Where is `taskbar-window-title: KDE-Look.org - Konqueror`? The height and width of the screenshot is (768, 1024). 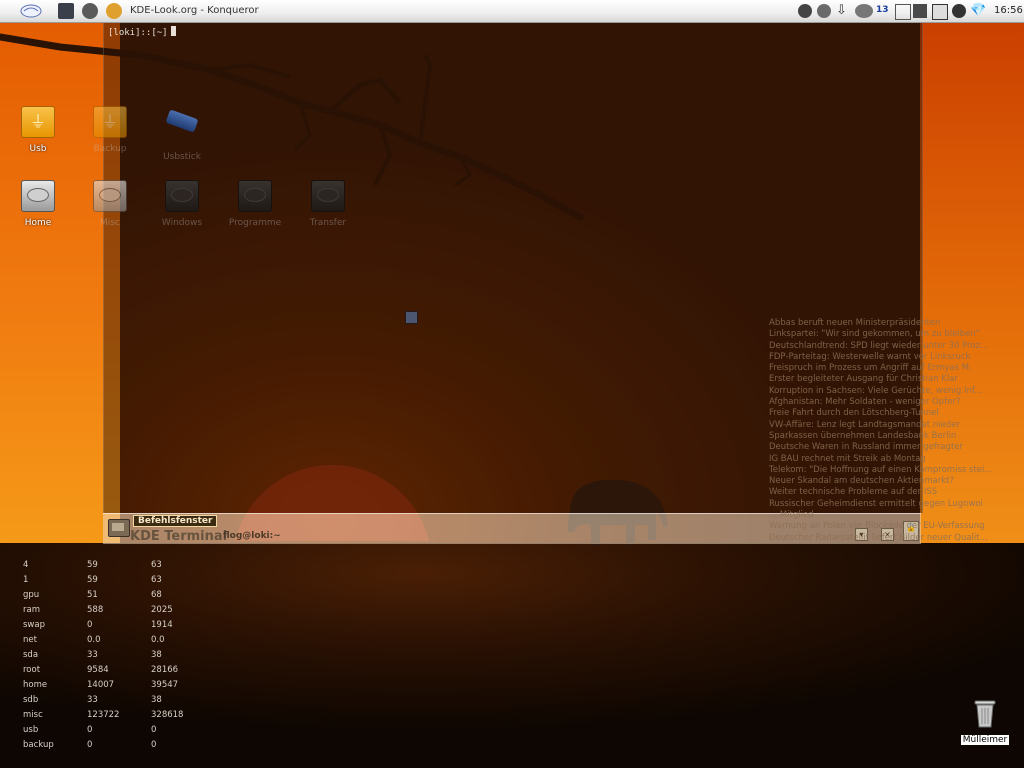 taskbar-window-title: KDE-Look.org - Konqueror is located at coordinates (194, 10).